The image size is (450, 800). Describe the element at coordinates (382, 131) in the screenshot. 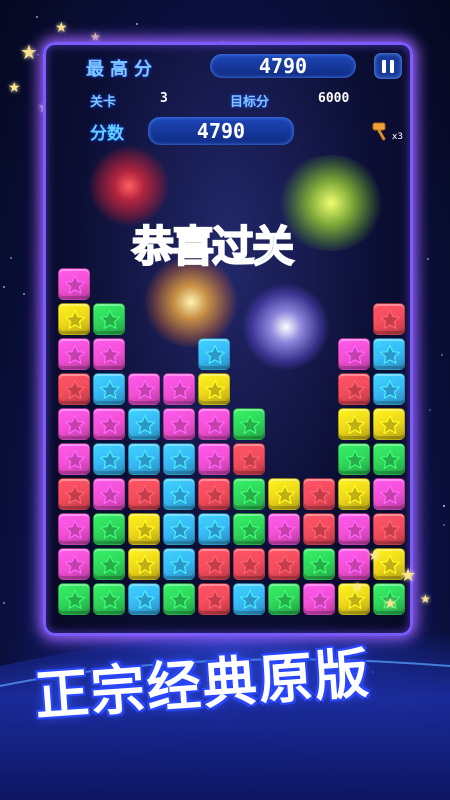

I see `hammer-icon` at that location.